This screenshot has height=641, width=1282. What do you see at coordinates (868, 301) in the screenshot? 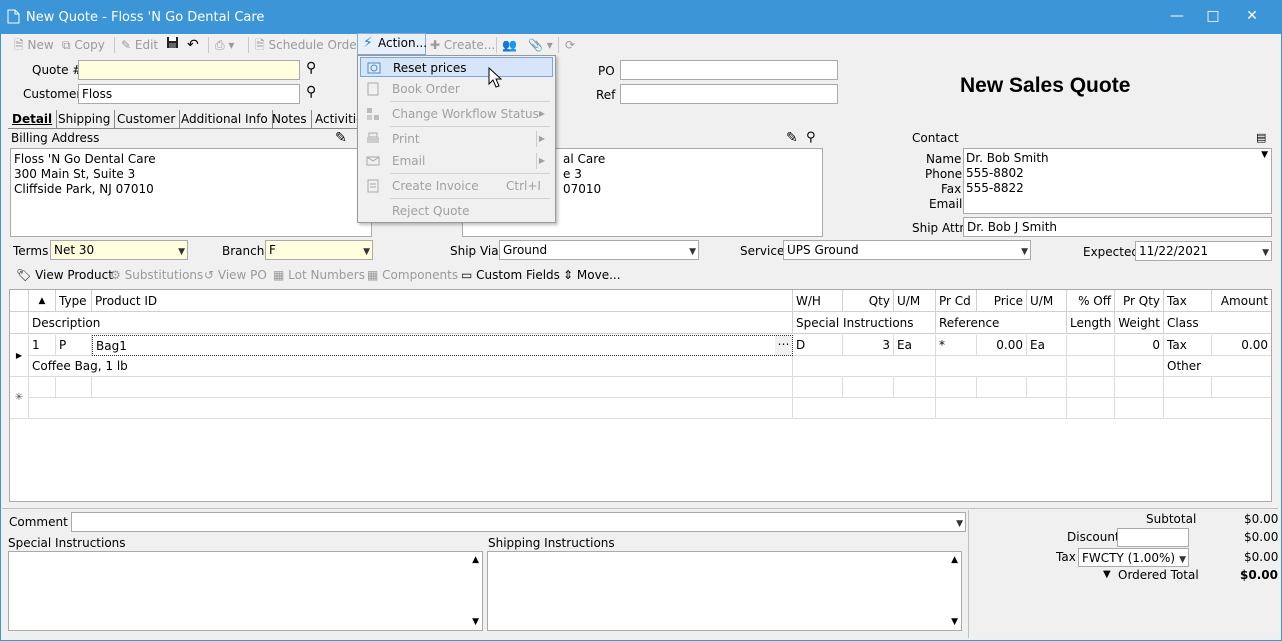
I see `col-qty: Qty` at bounding box center [868, 301].